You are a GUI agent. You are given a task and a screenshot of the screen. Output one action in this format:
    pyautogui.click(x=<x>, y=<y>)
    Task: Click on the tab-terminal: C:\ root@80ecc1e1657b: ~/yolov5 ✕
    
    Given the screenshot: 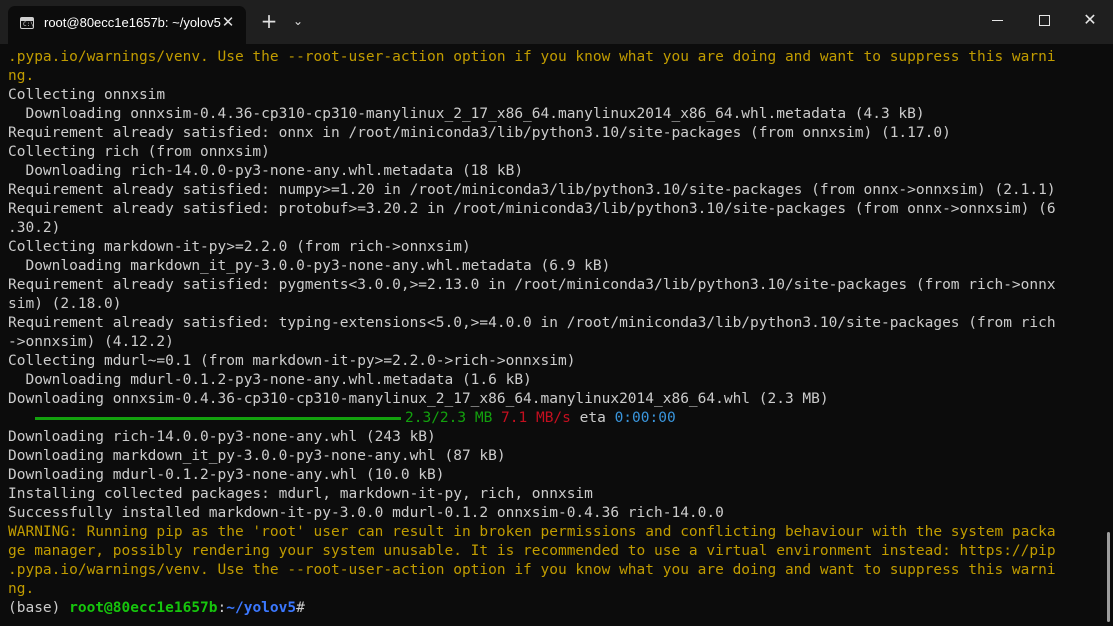 What is the action you would take?
    pyautogui.click(x=127, y=25)
    